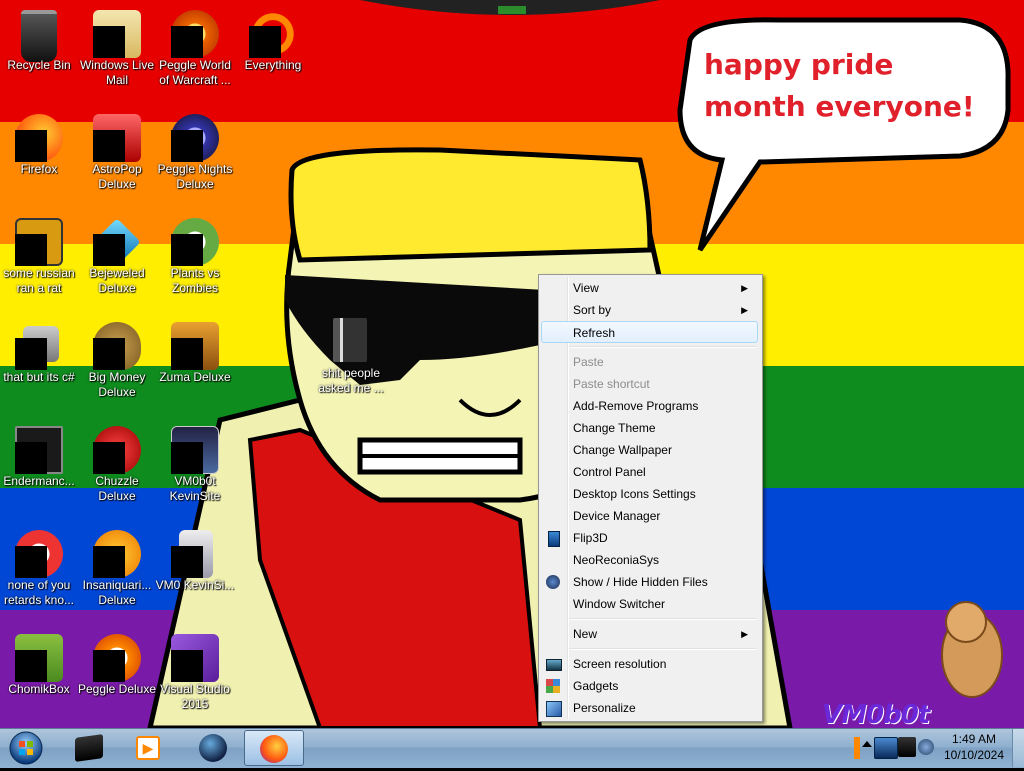 This screenshot has width=1024, height=771. I want to click on menu-item-label: View, so click(586, 288).